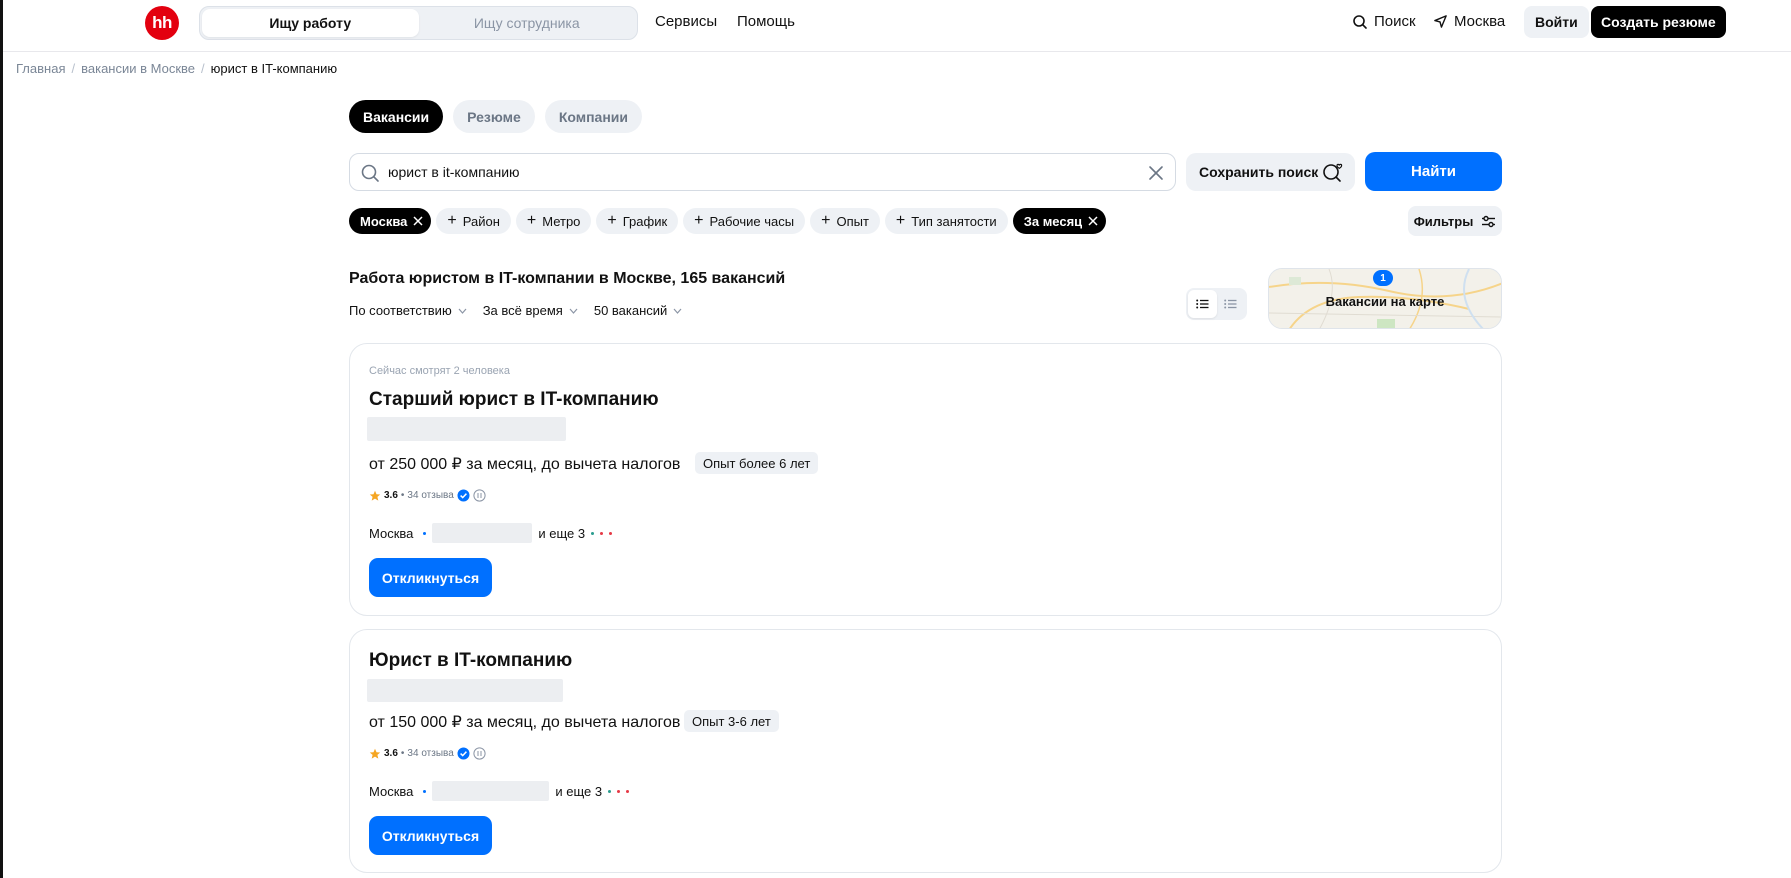 The width and height of the screenshot is (1791, 878). Describe the element at coordinates (40, 68) in the screenshot. I see `breadcrumb-home: Главная` at that location.